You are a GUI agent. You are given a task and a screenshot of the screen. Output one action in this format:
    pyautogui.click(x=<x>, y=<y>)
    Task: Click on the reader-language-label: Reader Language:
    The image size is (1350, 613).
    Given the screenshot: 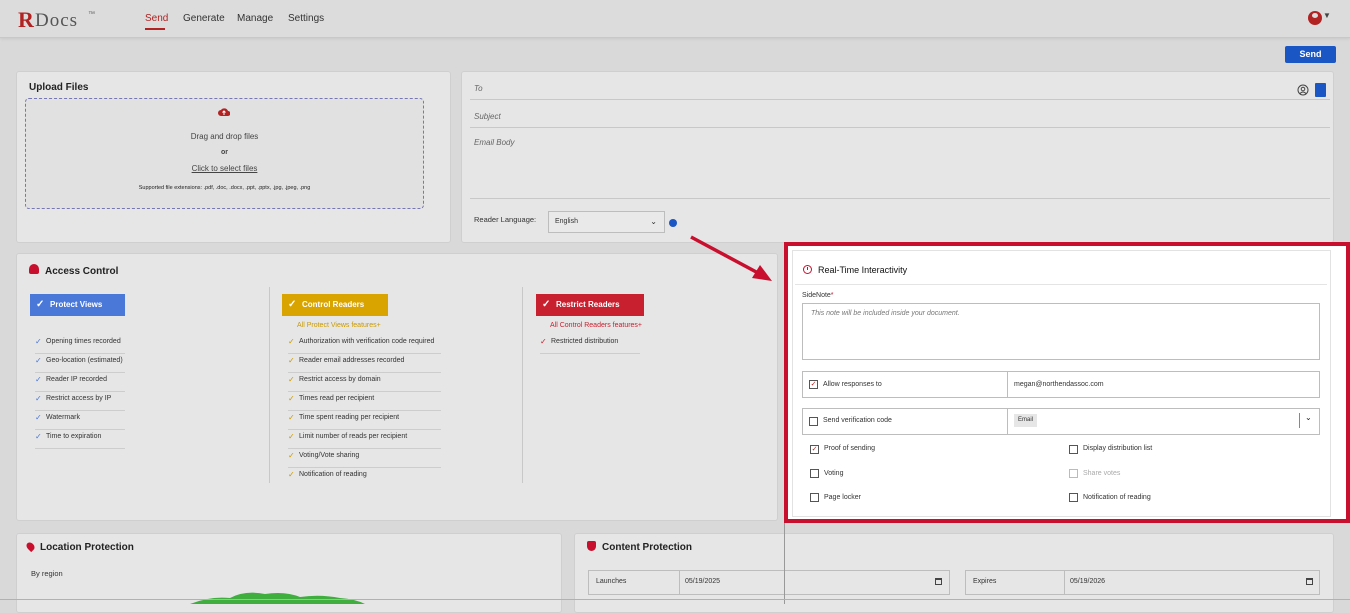 What is the action you would take?
    pyautogui.click(x=505, y=219)
    